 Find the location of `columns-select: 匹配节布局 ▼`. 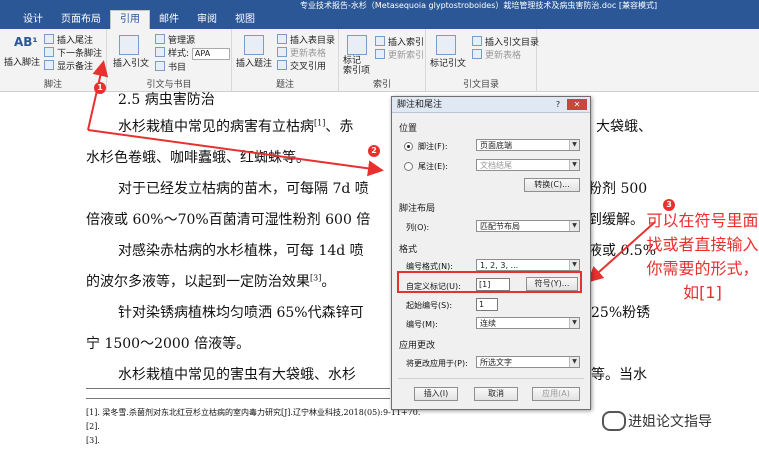

columns-select: 匹配节布局 ▼ is located at coordinates (528, 226).